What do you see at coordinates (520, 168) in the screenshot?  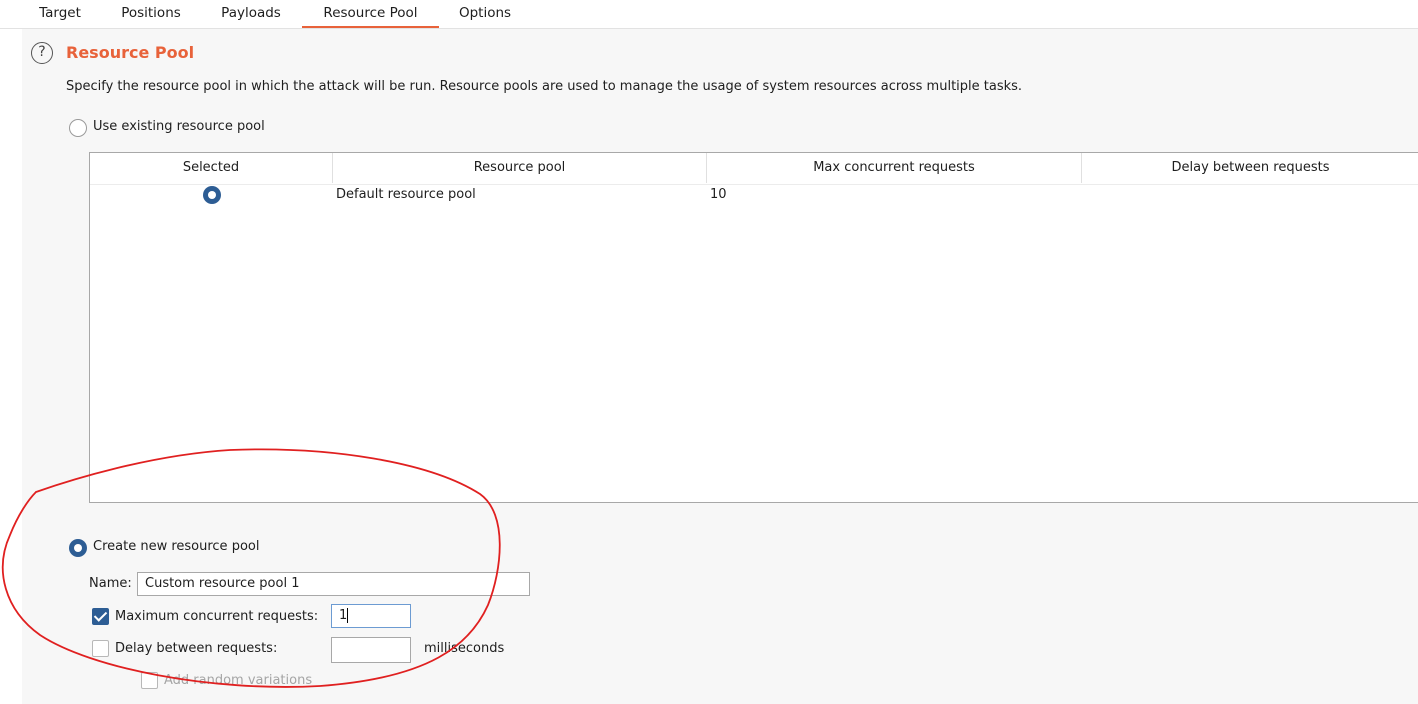 I see `column-header-resource-pool: Resource pool` at bounding box center [520, 168].